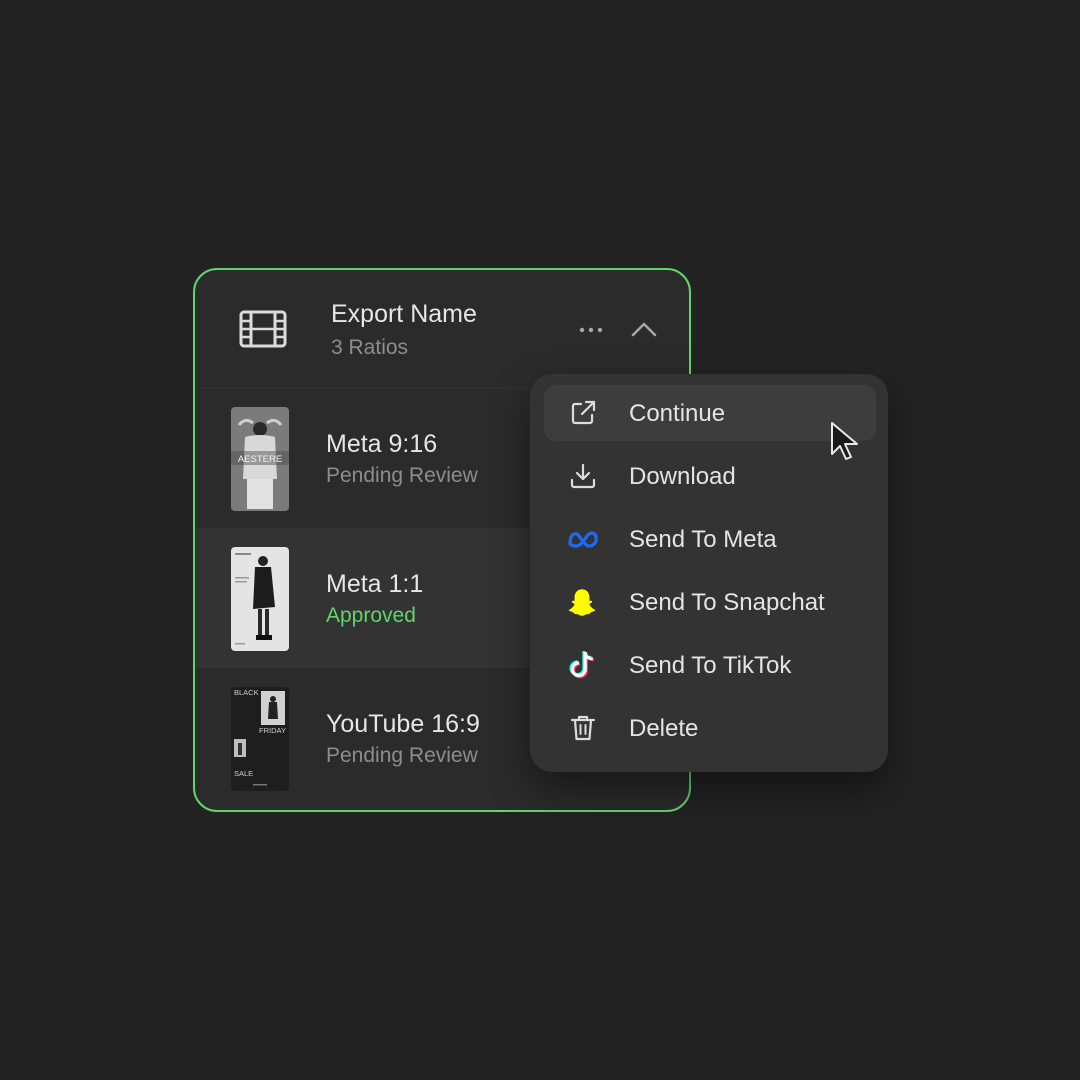  I want to click on thumbnail-image, so click(260, 599).